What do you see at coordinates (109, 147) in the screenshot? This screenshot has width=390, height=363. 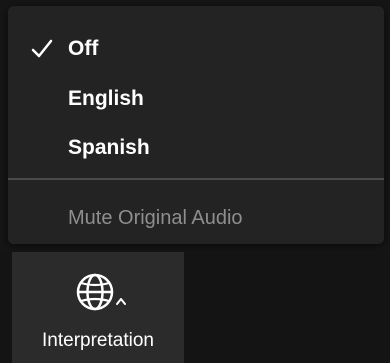 I see `menu-item-label: Spanish` at bounding box center [109, 147].